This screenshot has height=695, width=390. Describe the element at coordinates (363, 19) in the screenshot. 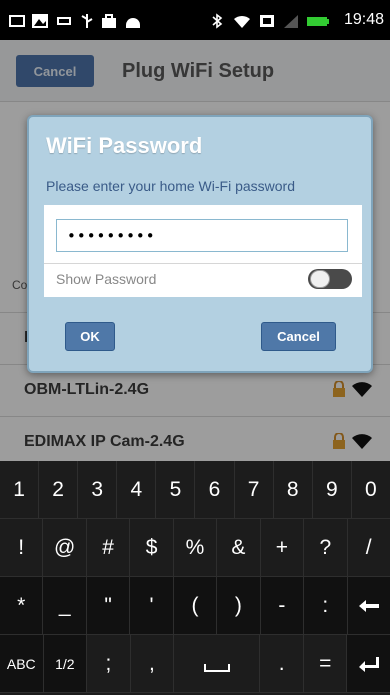

I see `clock: 19:48` at that location.